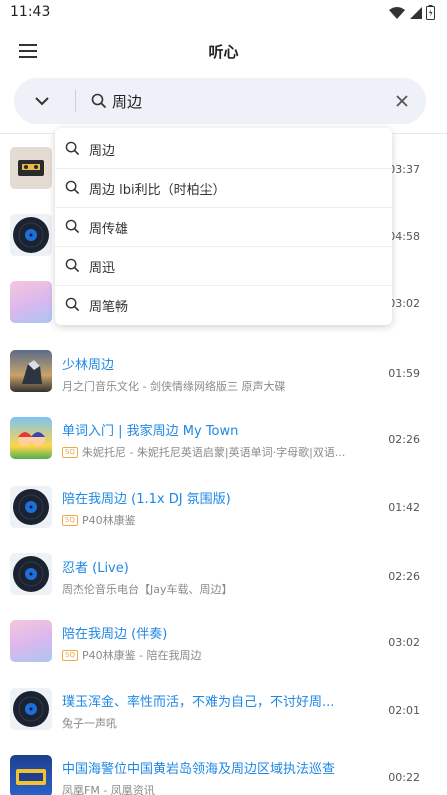 The height and width of the screenshot is (795, 447). What do you see at coordinates (402, 101) in the screenshot?
I see `clear-icon` at bounding box center [402, 101].